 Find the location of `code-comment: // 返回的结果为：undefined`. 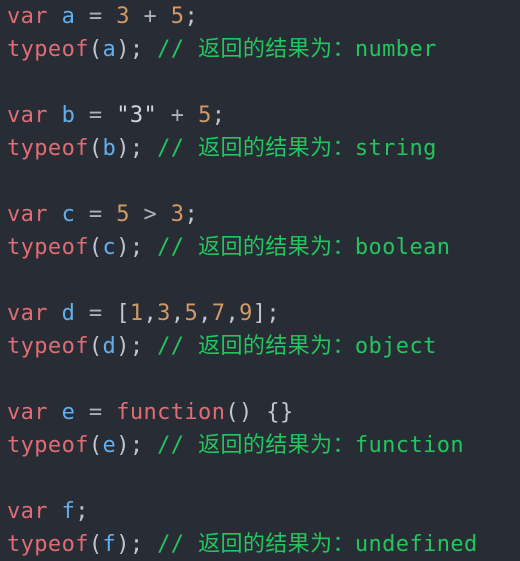

code-comment: // 返回的结果为：undefined is located at coordinates (317, 544).